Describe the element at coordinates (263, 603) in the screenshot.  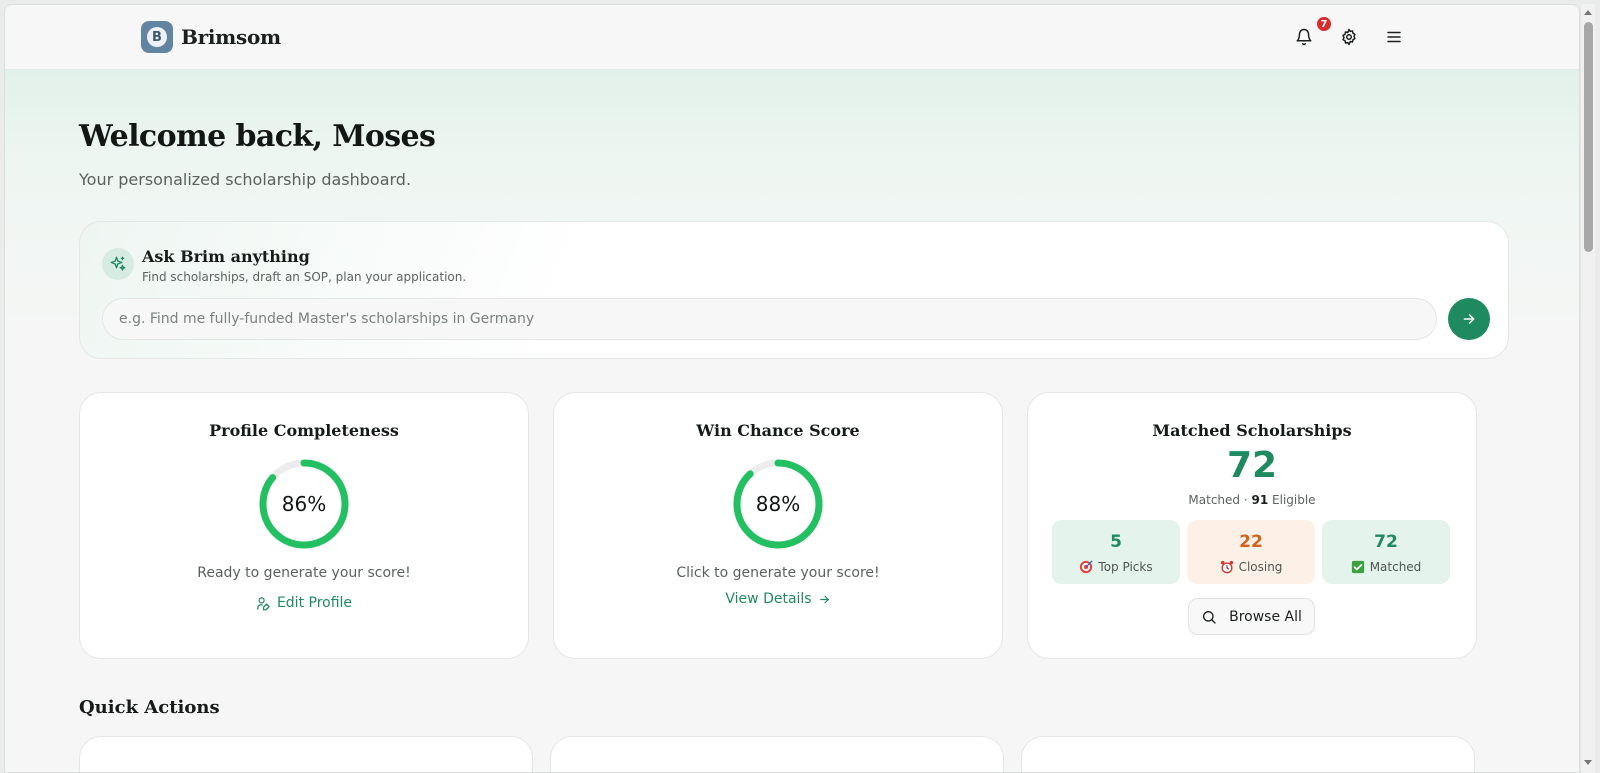
I see `user-edit-icon` at that location.